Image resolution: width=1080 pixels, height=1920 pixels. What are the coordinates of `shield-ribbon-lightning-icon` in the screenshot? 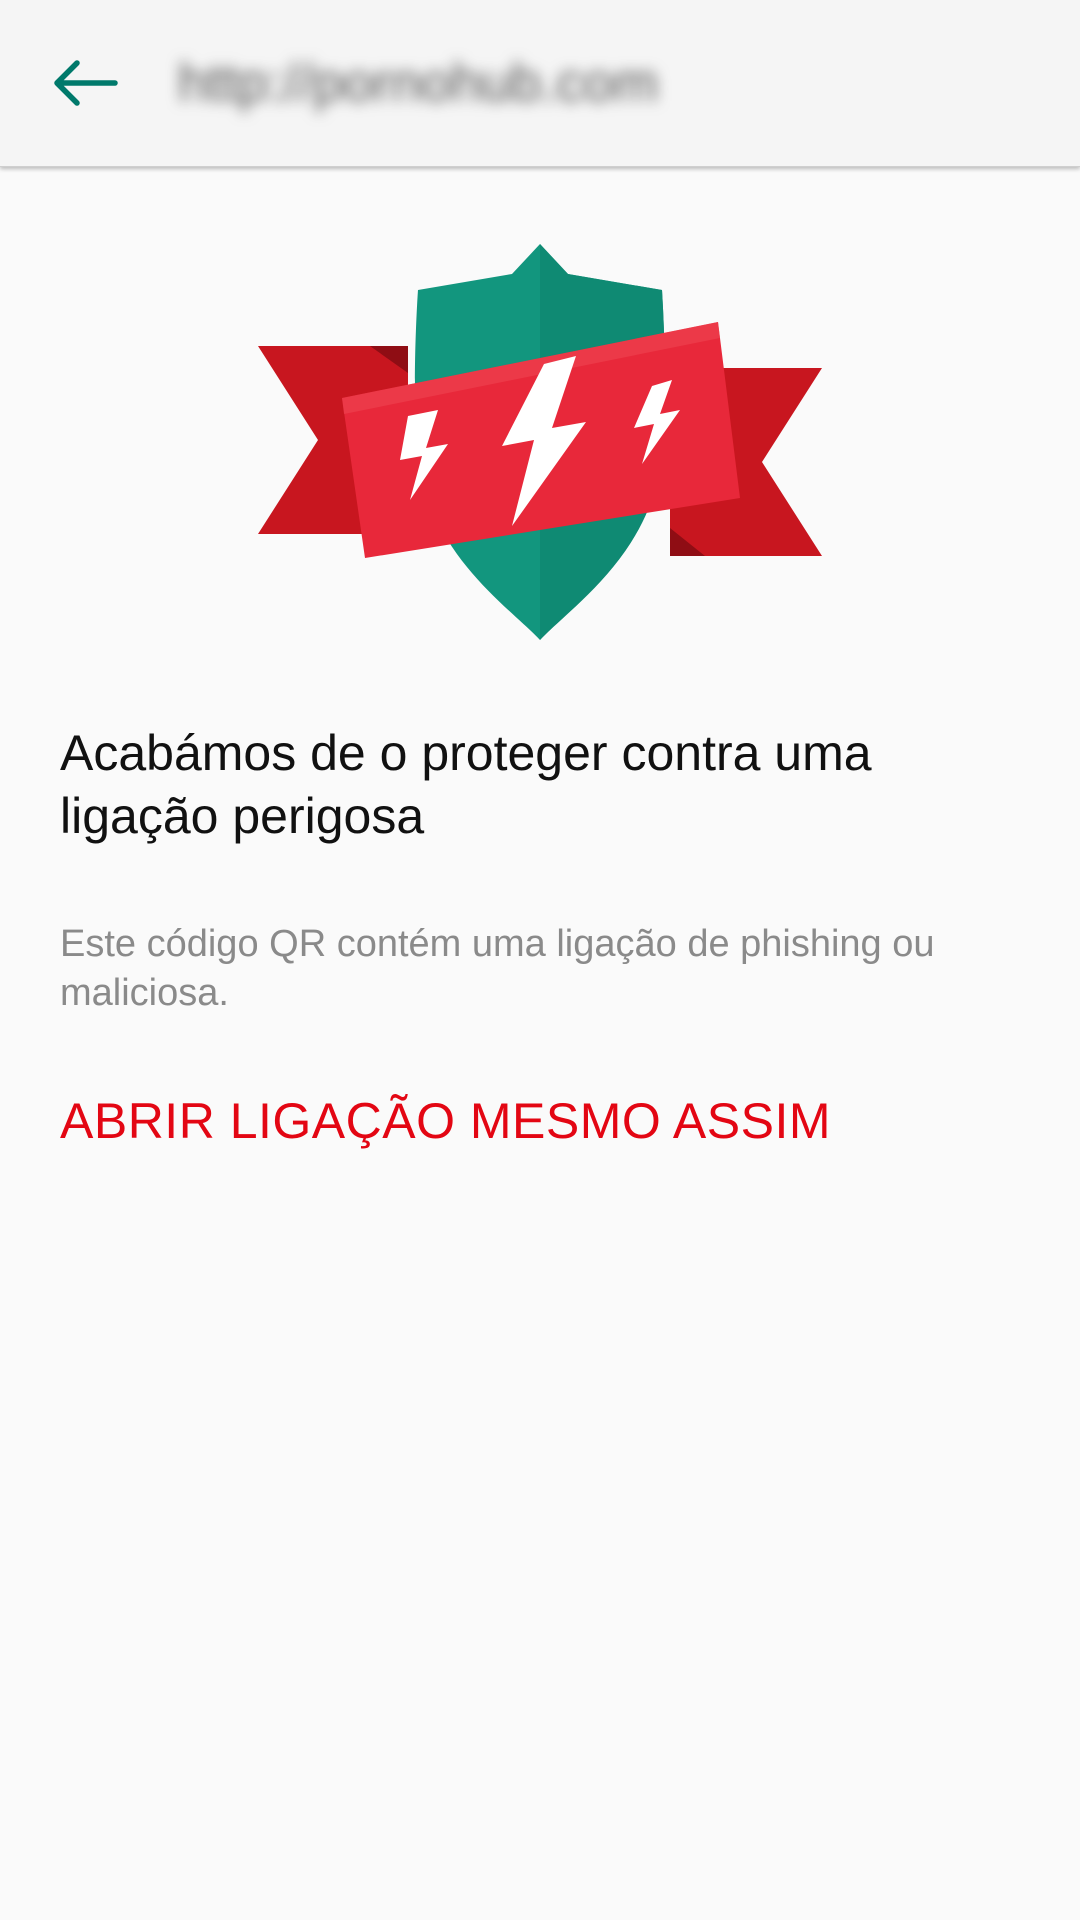 It's located at (540, 443).